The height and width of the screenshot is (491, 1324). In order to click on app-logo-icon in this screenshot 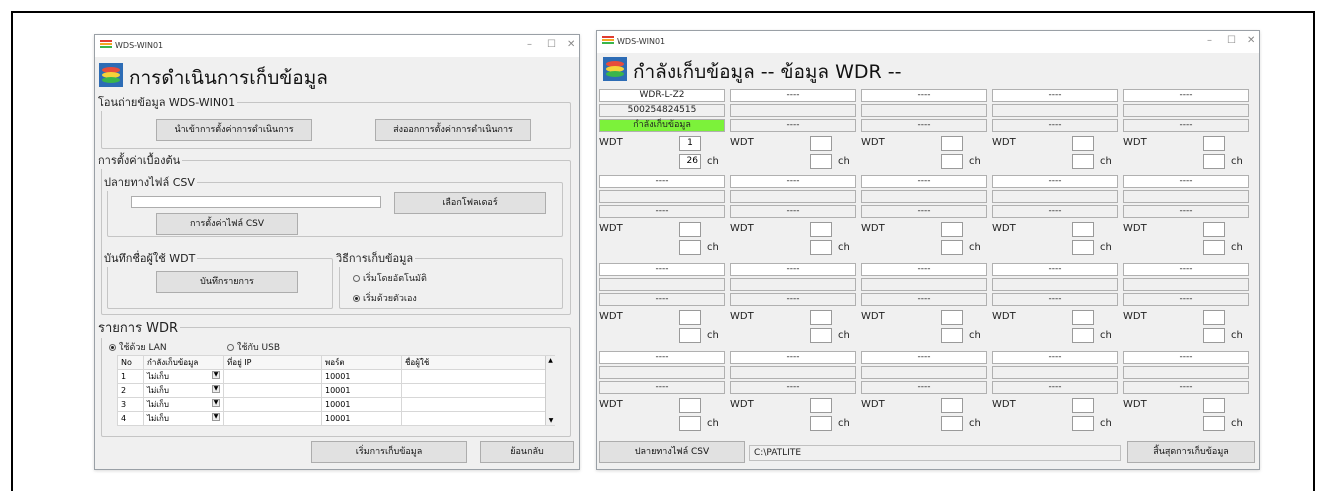, I will do `click(608, 40)`.